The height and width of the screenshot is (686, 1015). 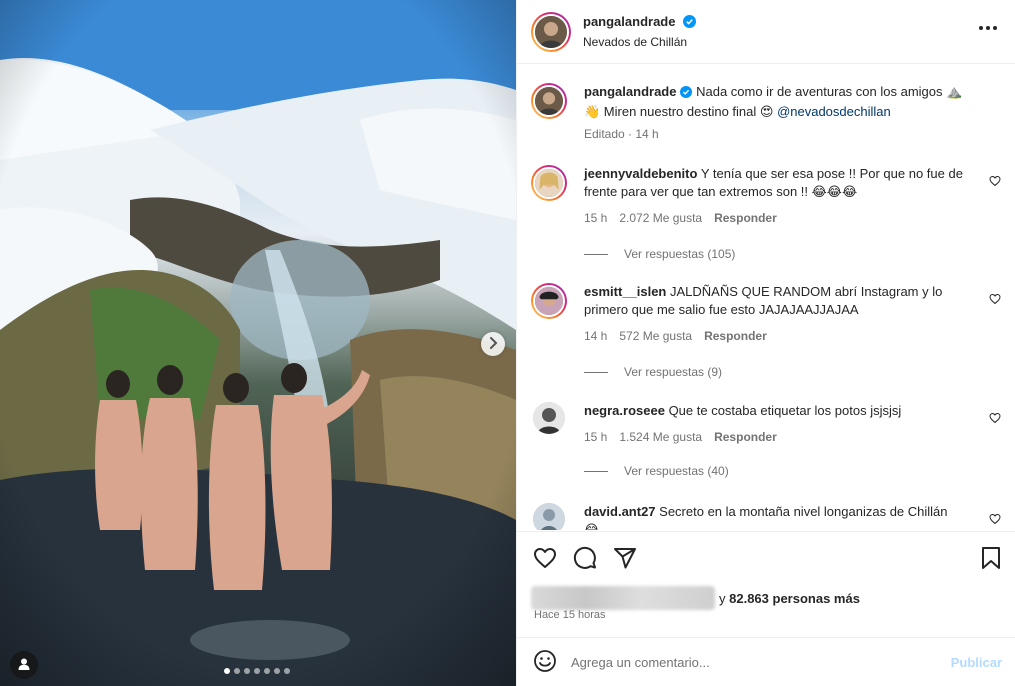 I want to click on comment-username: negra.roseee, so click(x=624, y=410).